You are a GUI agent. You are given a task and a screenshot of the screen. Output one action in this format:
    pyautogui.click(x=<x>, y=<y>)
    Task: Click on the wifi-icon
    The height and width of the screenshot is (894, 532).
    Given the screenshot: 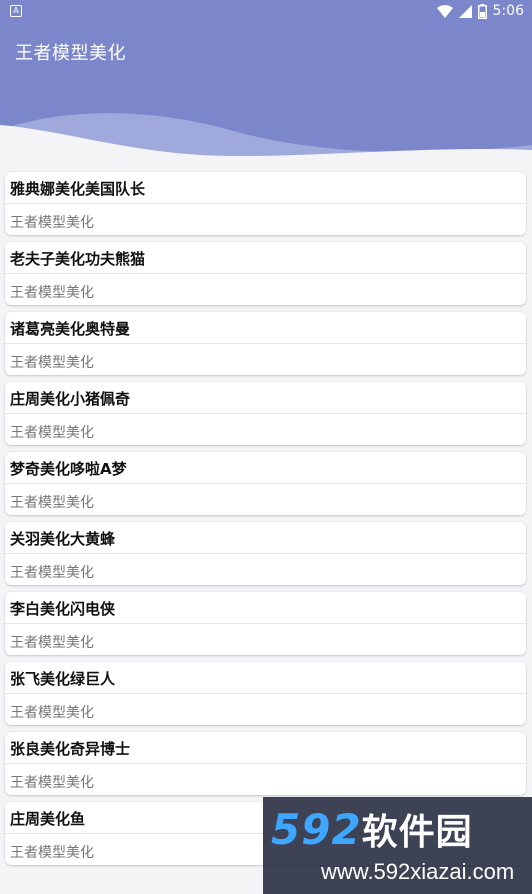 What is the action you would take?
    pyautogui.click(x=444, y=11)
    